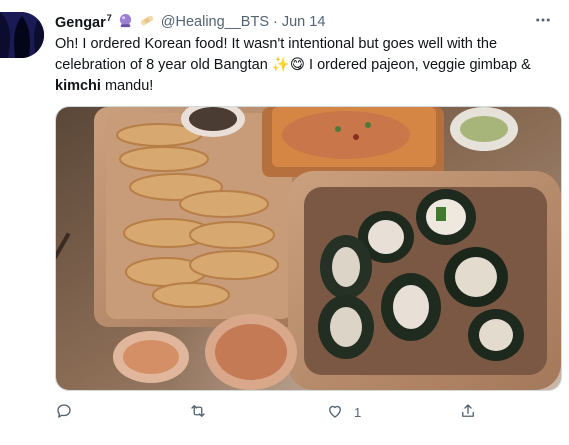 The width and height of the screenshot is (569, 445). Describe the element at coordinates (297, 65) in the screenshot. I see `yum-emoji-icon: 😋` at that location.